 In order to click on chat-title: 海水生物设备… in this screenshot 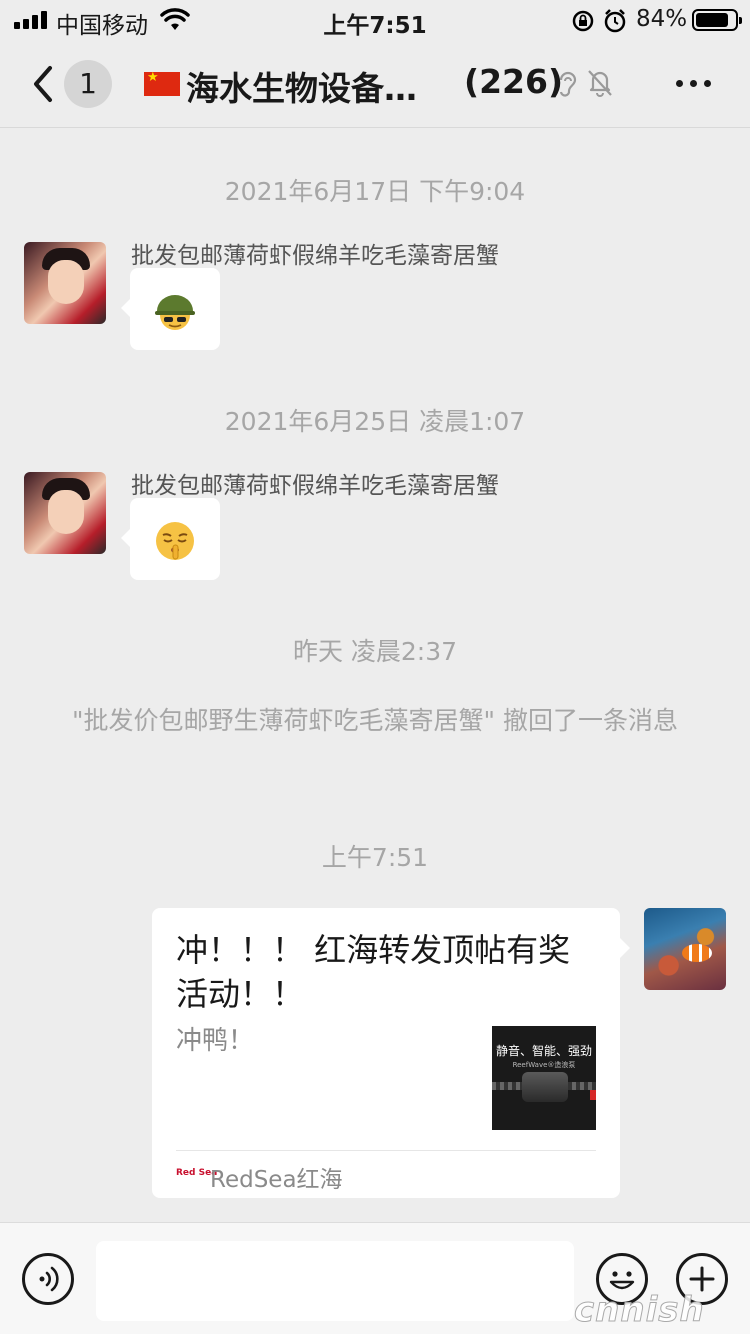, I will do `click(301, 88)`.